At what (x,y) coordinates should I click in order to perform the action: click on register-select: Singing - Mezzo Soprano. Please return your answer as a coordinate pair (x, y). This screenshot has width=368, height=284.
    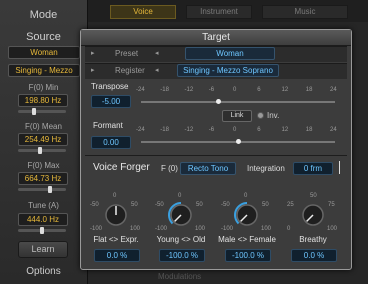
    Looking at the image, I should click on (228, 70).